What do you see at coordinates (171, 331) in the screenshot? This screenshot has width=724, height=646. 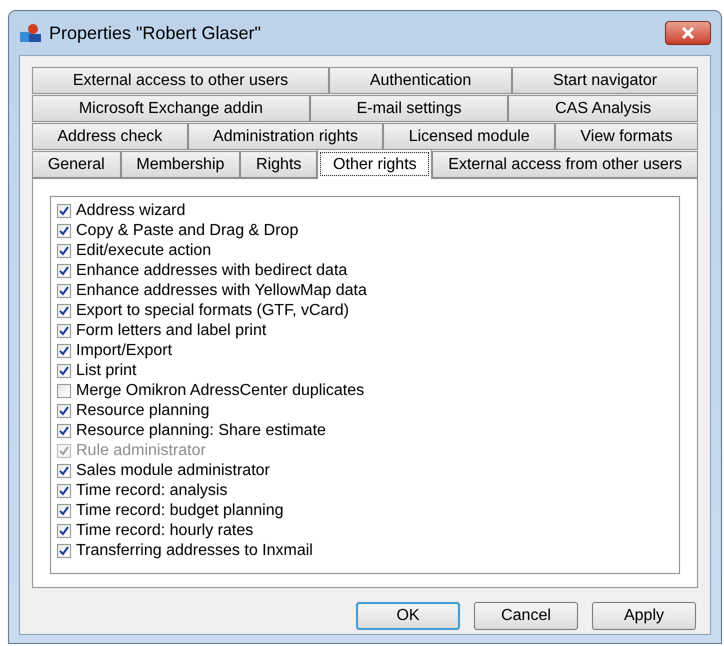 I see `checkbox-label: Form letters and label print` at bounding box center [171, 331].